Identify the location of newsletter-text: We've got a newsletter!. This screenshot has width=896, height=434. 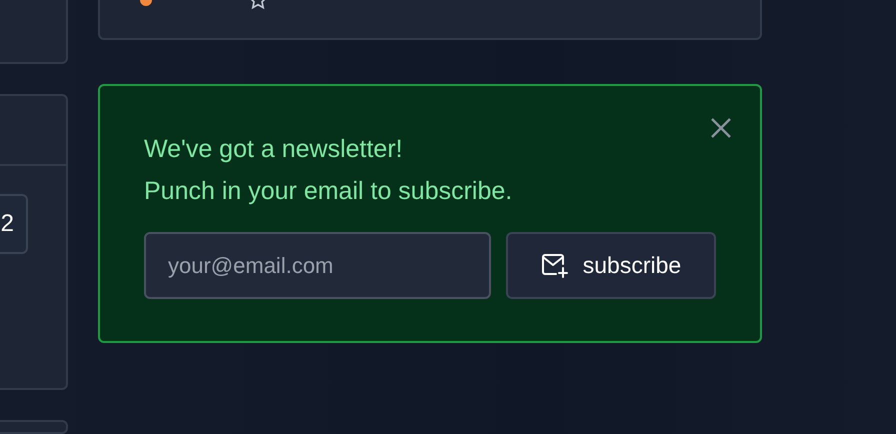
(274, 149).